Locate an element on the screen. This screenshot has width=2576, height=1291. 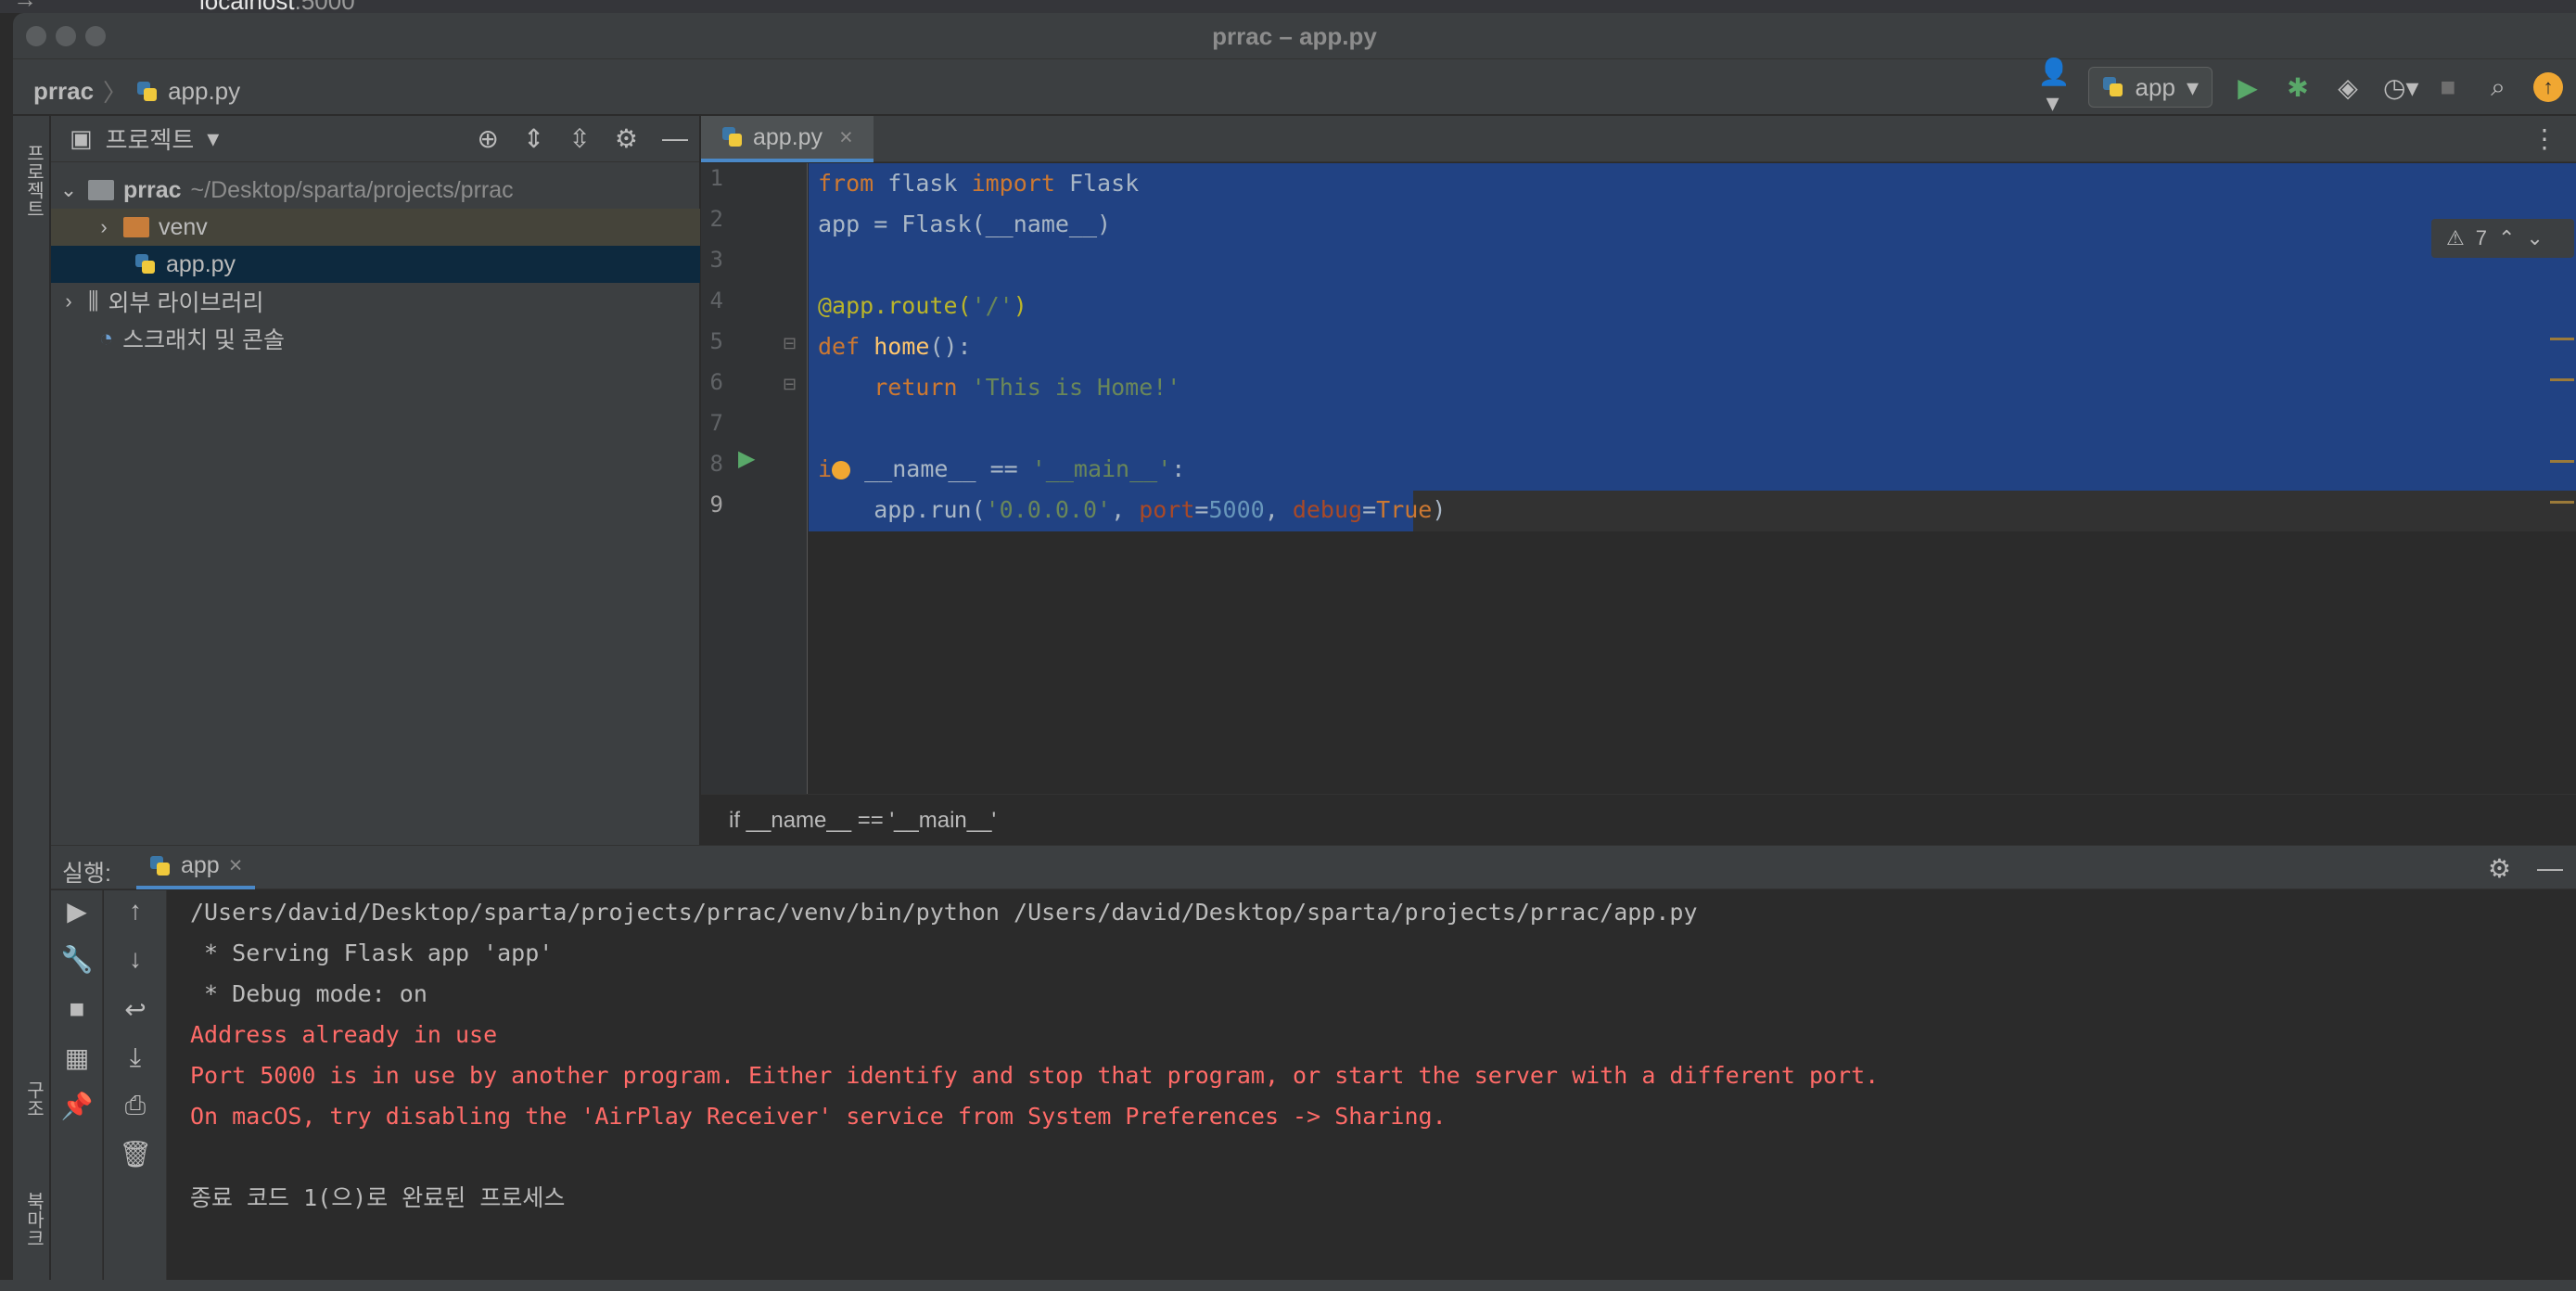
tree-item-root: ⌄ prrac ~/Desktop/sparta/projects/prrac is located at coordinates (375, 190).